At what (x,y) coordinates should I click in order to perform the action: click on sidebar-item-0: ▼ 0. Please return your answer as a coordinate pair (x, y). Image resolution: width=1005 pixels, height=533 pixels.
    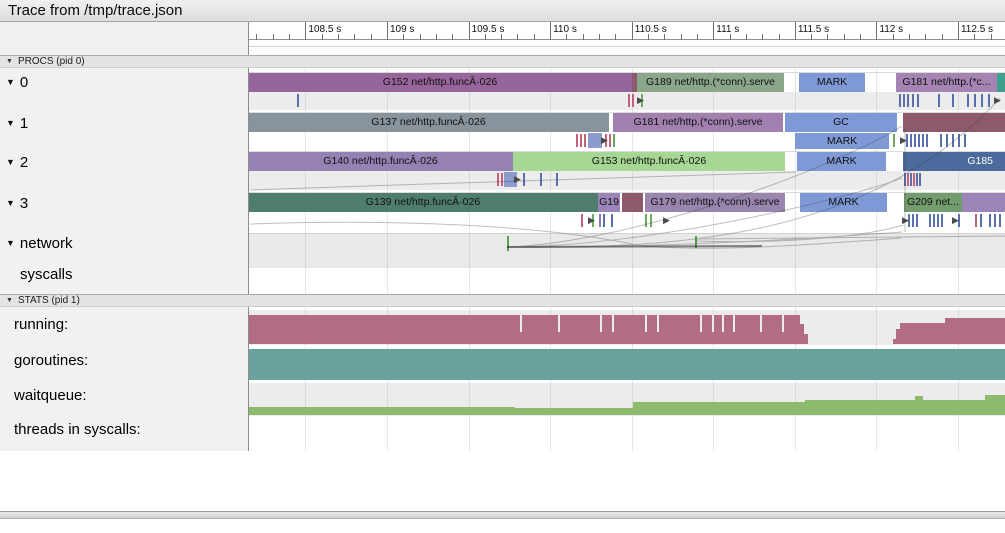
    Looking at the image, I should click on (14, 83).